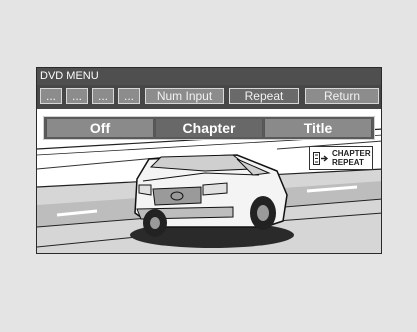 The width and height of the screenshot is (417, 332). I want to click on status-line-2: REPEAT, so click(348, 162).